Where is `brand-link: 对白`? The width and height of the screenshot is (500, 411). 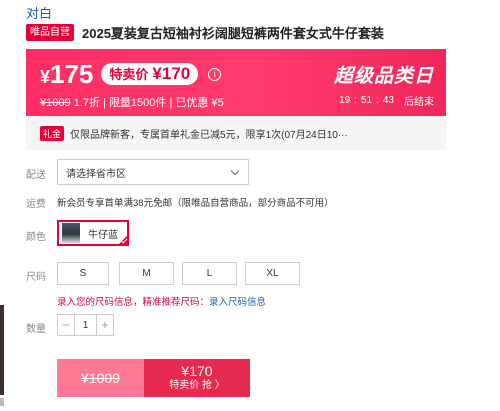
brand-link: 对白 is located at coordinates (39, 12).